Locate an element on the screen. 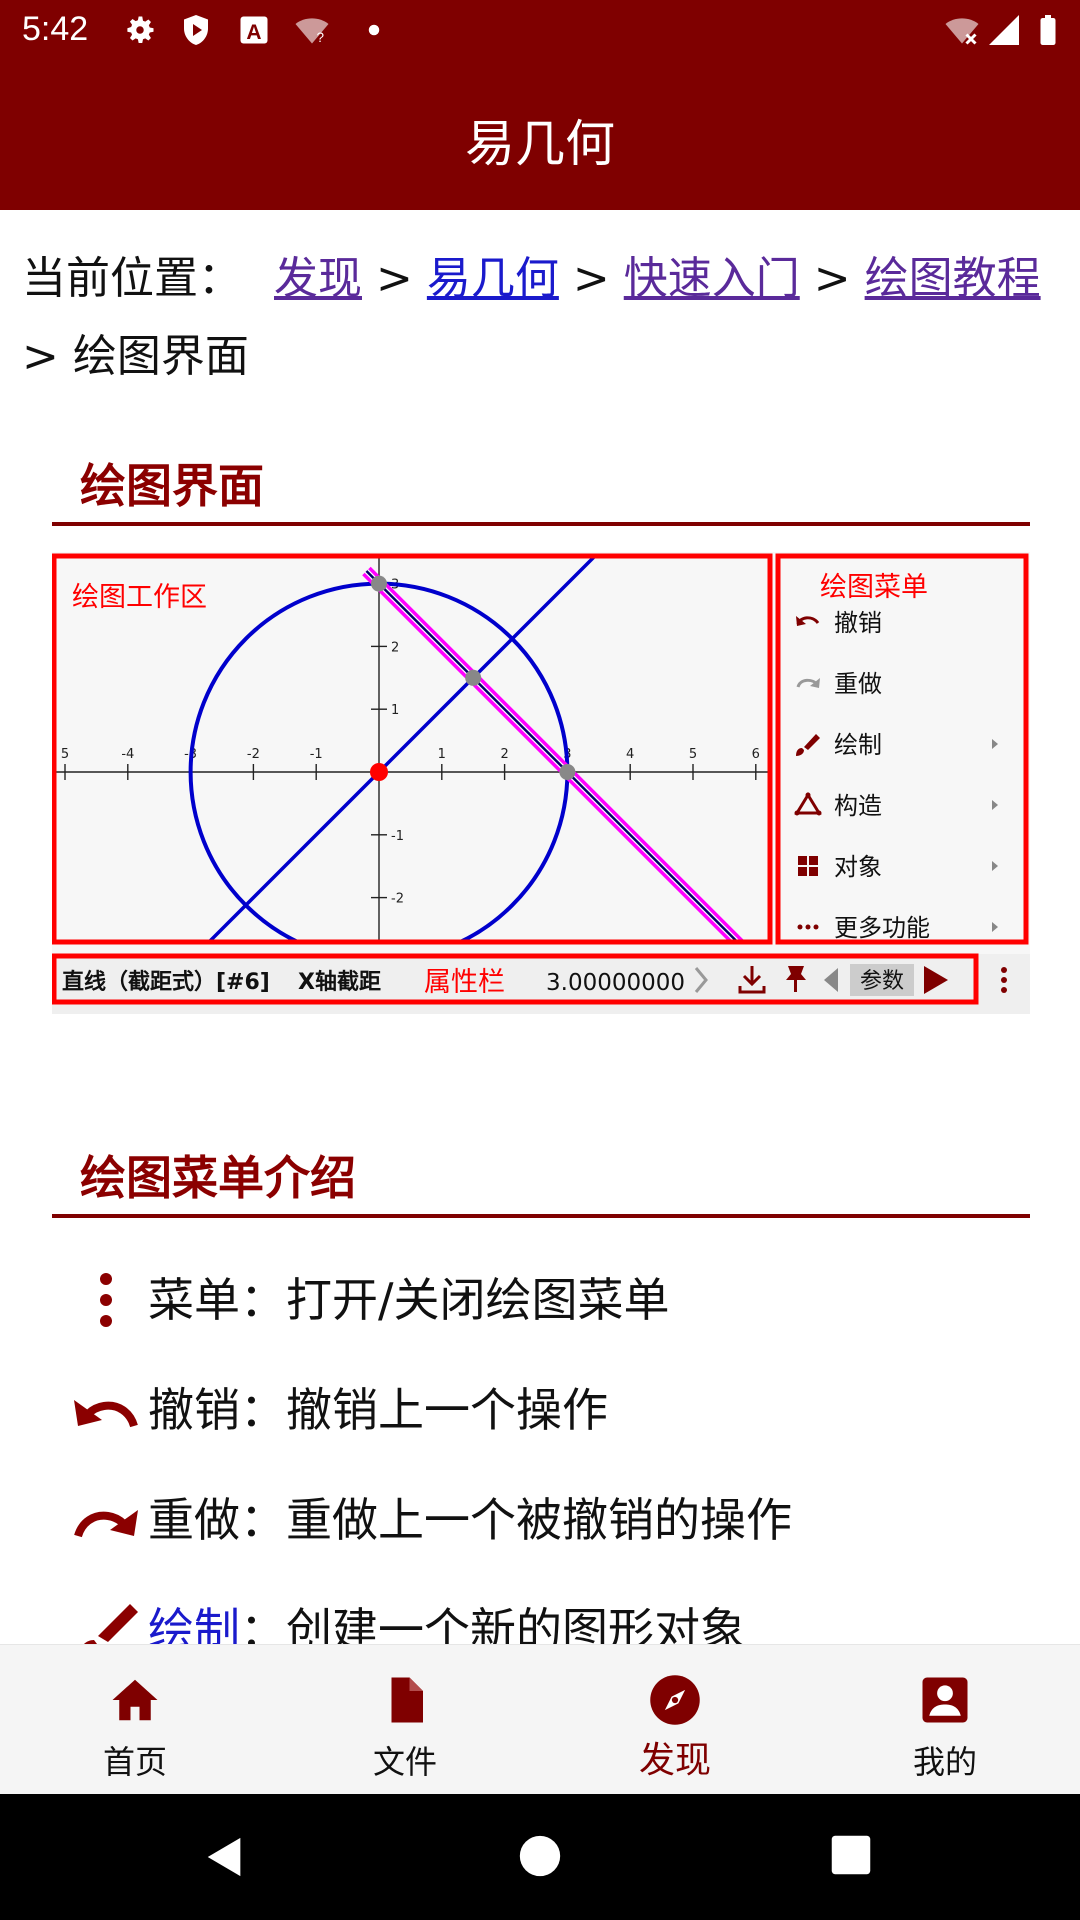 This screenshot has height=1920, width=1080. breadcrumb-link-tutorial: 绘图教程 is located at coordinates (953, 278).